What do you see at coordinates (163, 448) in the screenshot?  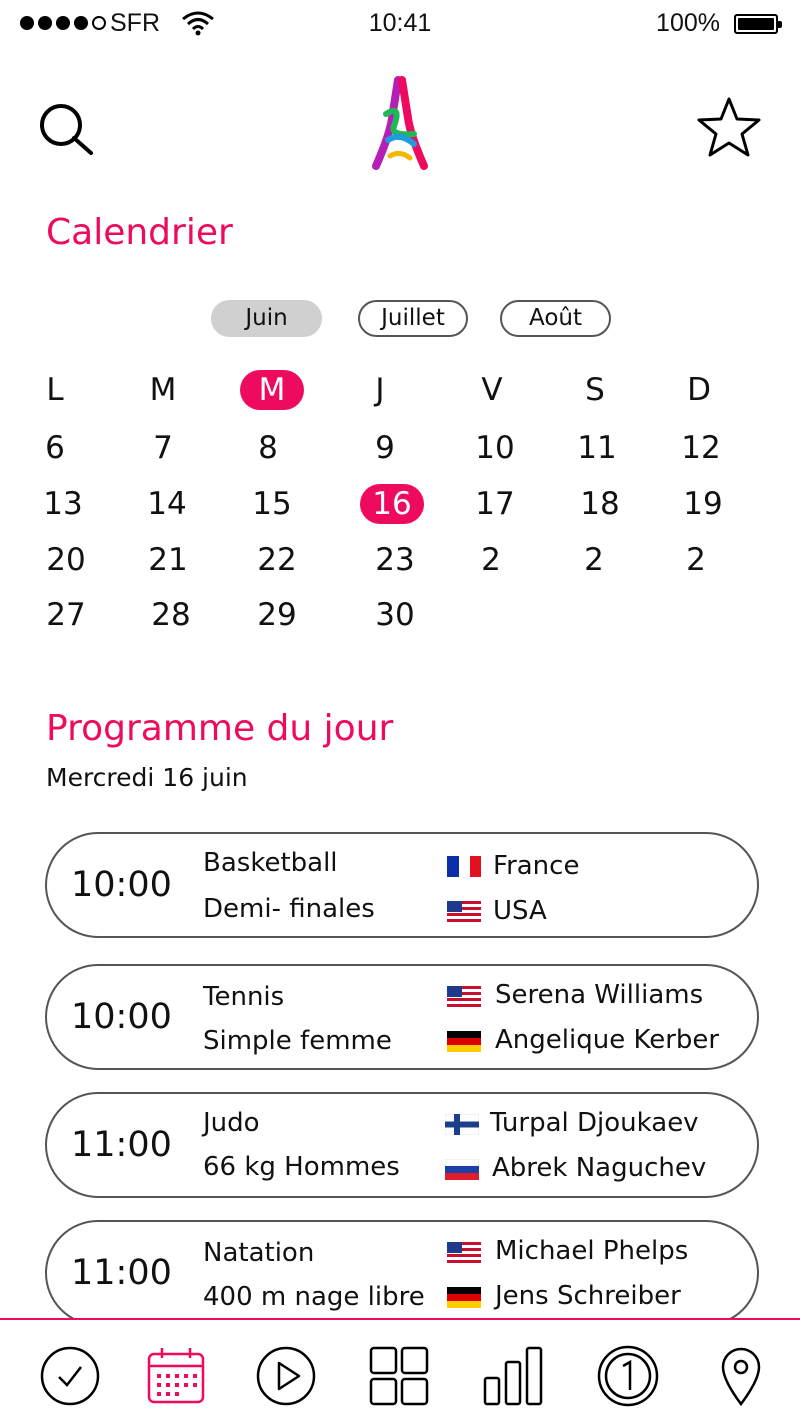 I see `calendar-day: 7` at bounding box center [163, 448].